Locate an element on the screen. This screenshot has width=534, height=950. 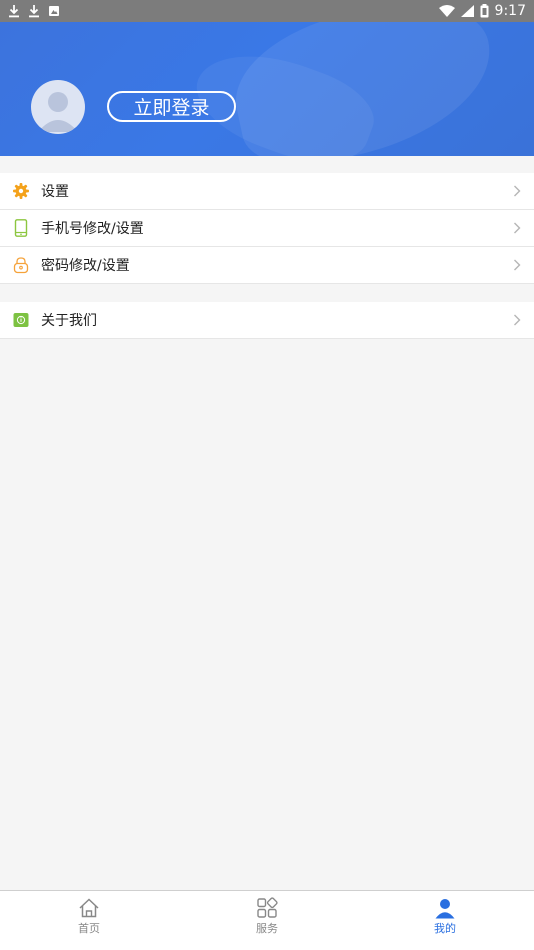
settings-menu-group: 设置 手机号修改/设置 密码修改/设置 is located at coordinates (267, 228).